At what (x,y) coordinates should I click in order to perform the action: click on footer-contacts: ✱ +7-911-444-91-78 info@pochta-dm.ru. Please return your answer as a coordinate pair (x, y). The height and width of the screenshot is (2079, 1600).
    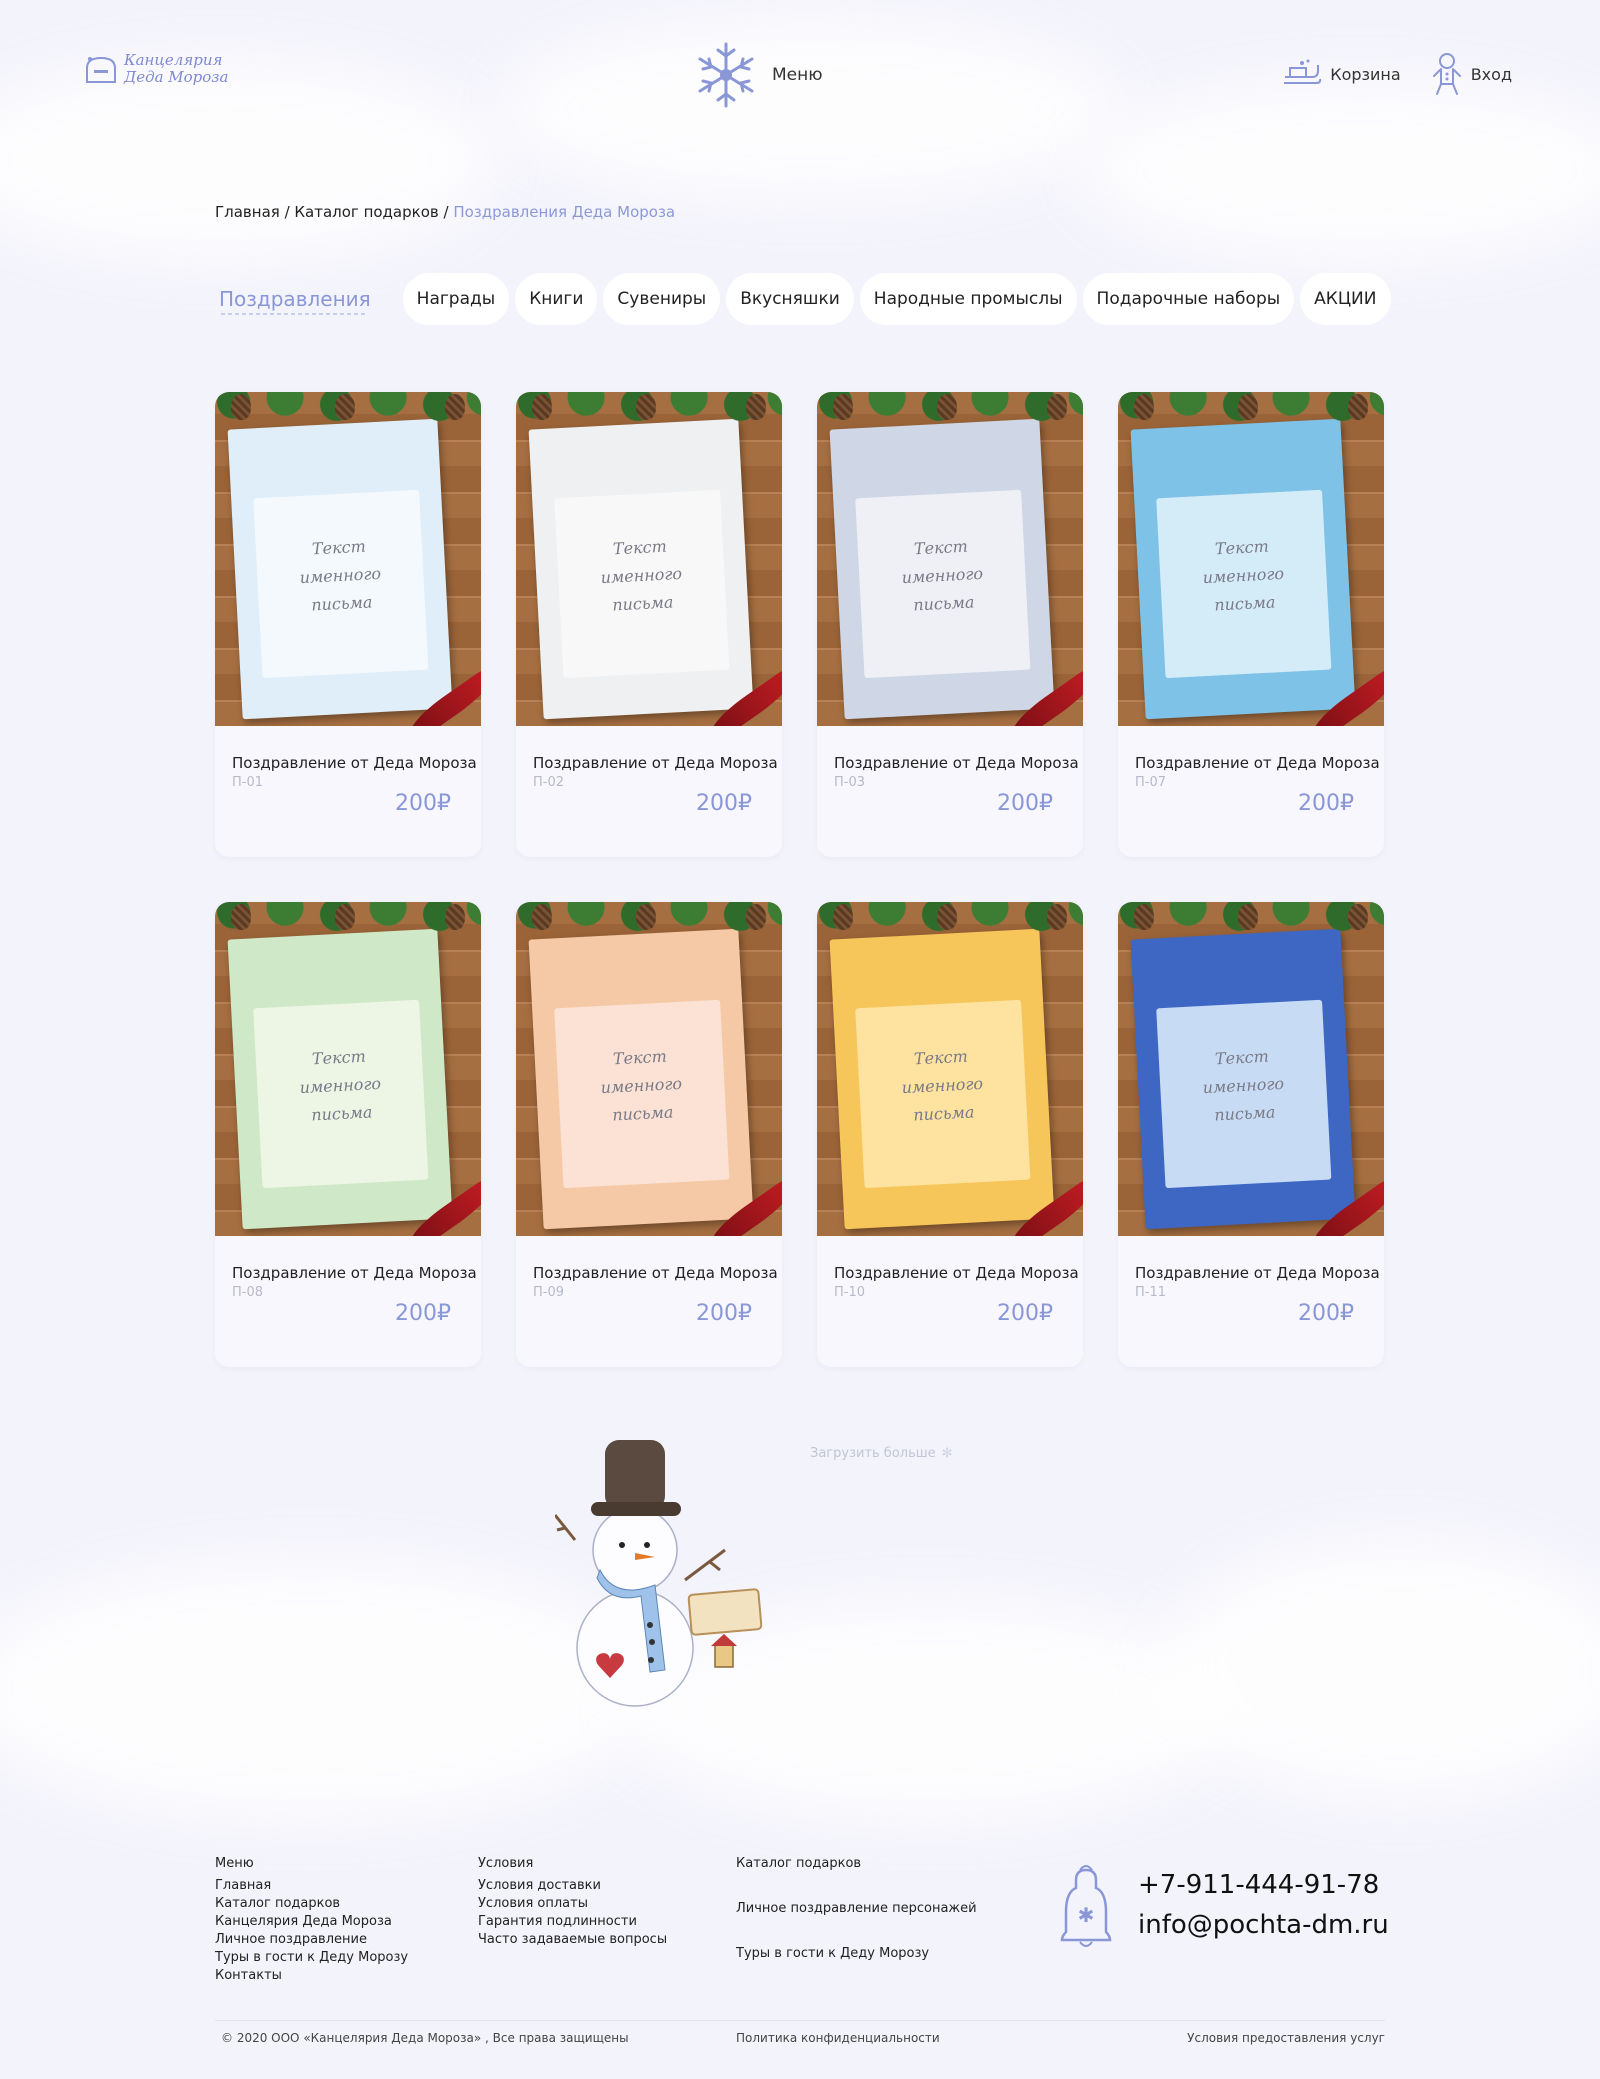
    Looking at the image, I should click on (1223, 1905).